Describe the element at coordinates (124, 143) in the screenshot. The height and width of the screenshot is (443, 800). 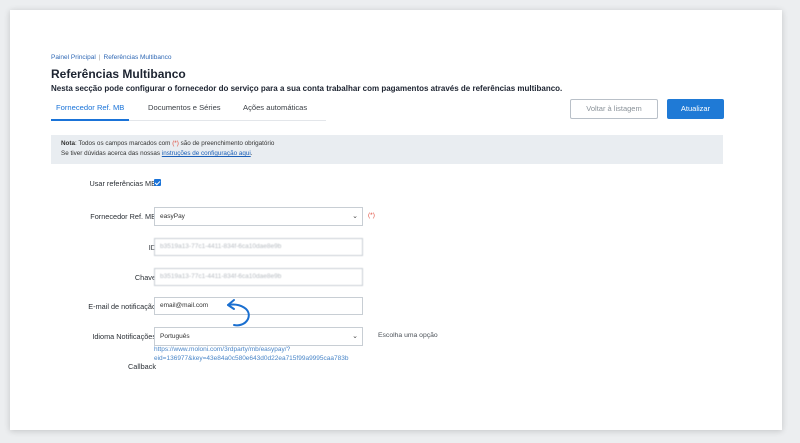
I see `note-text-a: : Todos os campos marcados com` at that location.